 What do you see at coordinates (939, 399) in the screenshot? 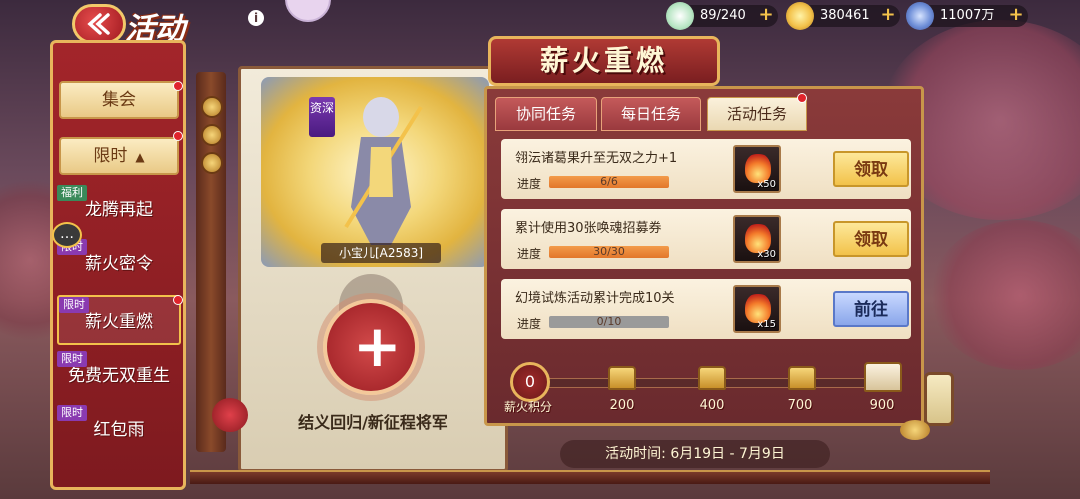
I see `side-pillar-decoration` at bounding box center [939, 399].